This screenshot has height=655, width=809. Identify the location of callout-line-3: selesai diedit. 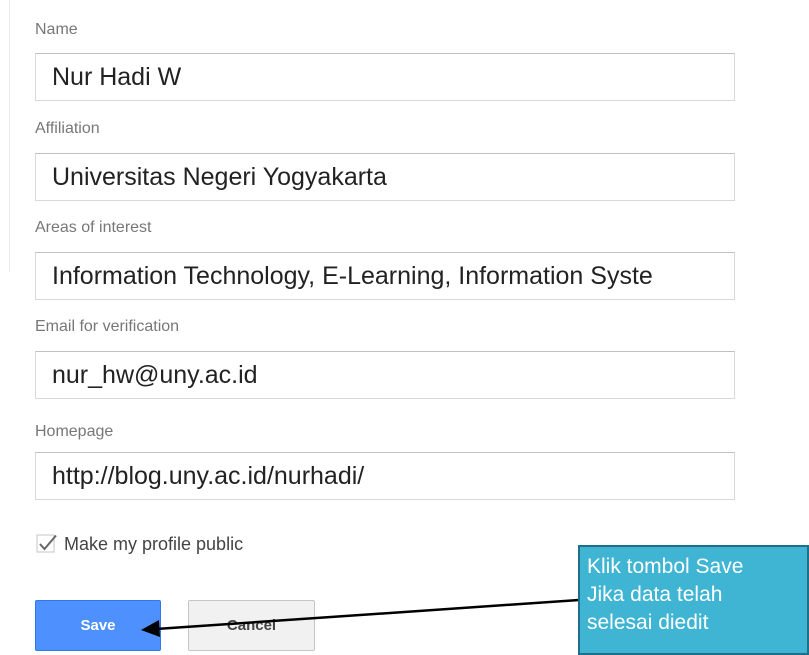
(648, 622).